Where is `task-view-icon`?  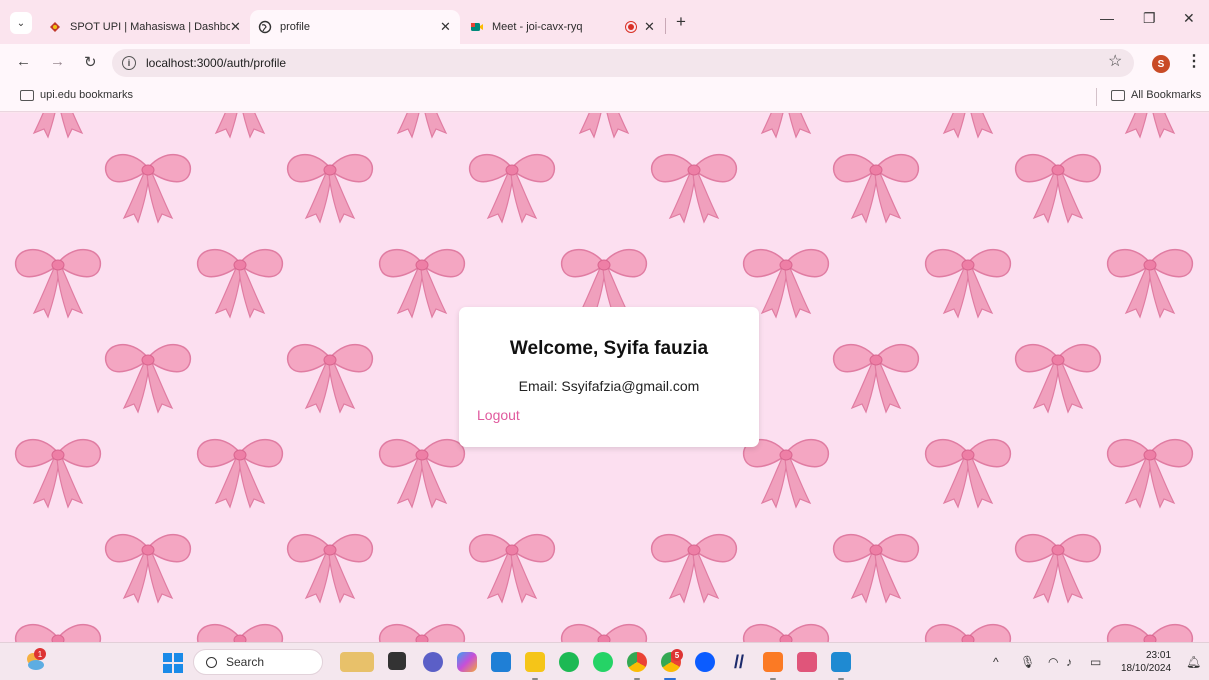 task-view-icon is located at coordinates (397, 661).